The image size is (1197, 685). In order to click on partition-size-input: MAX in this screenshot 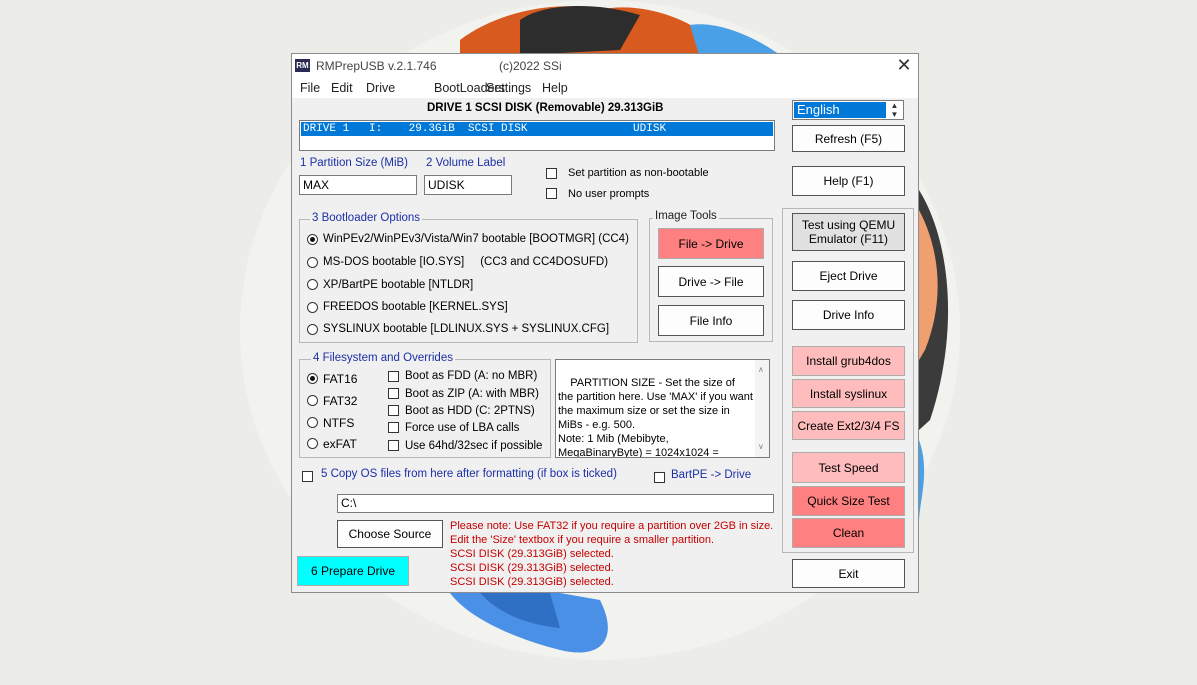, I will do `click(358, 185)`.